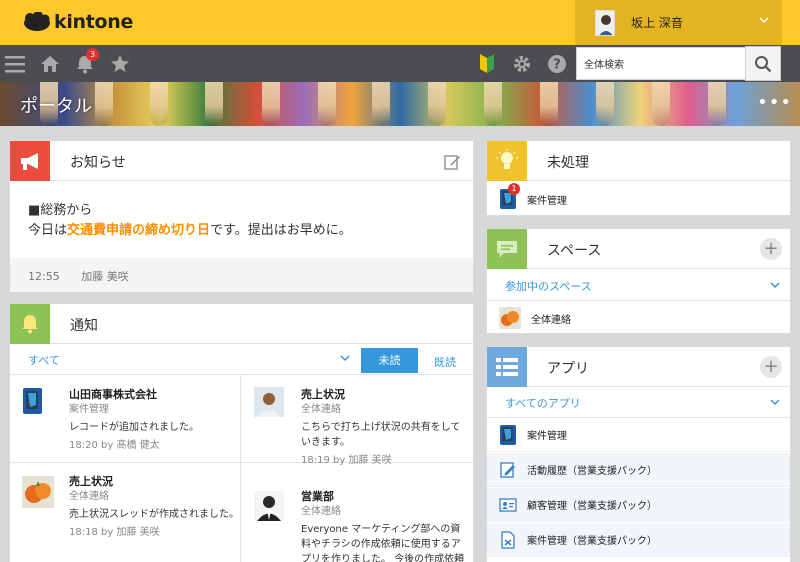  I want to click on speech-bubble-icon, so click(507, 249).